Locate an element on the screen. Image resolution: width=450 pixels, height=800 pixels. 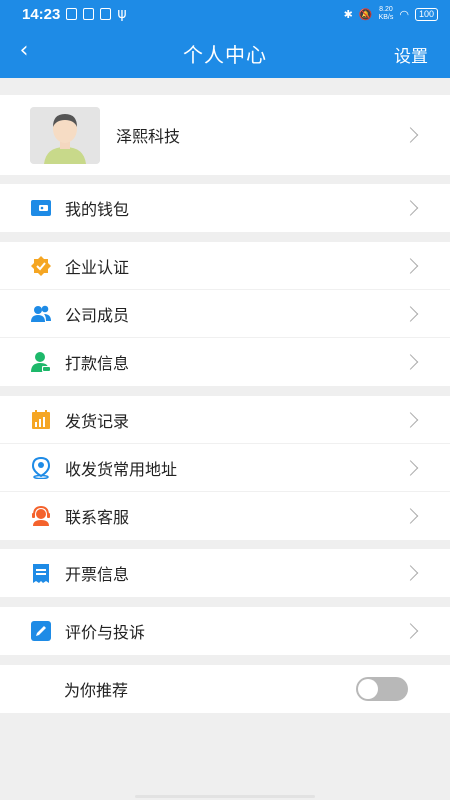
menu-item-certification: 企业认证 is located at coordinates (225, 266).